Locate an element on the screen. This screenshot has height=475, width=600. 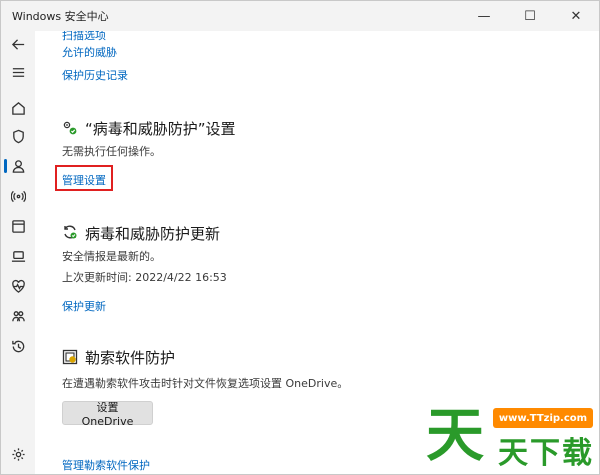
settings-status-text: 无需执行任何操作。 is located at coordinates (111, 151).